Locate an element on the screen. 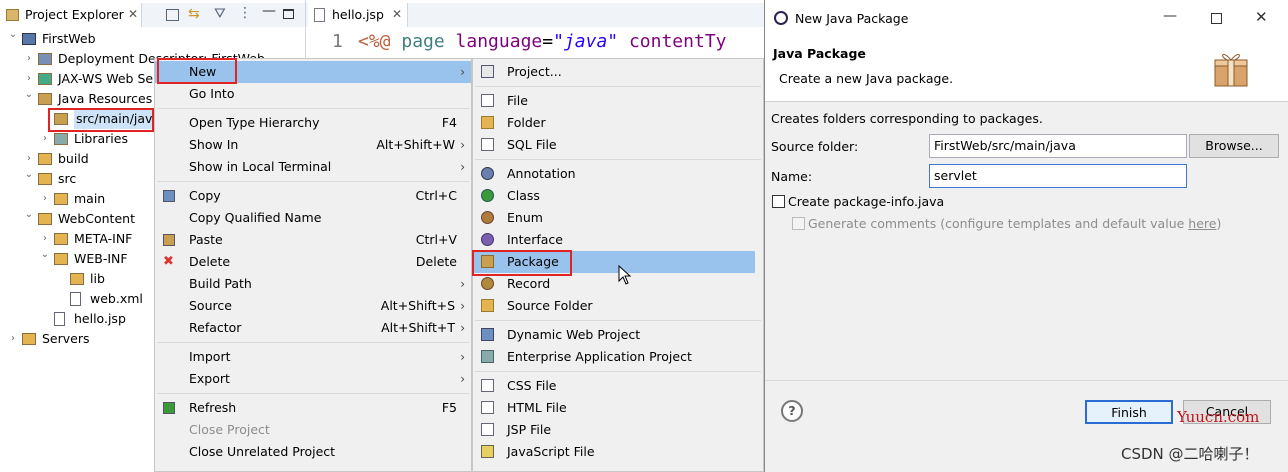  view-menu-icon: ⋮ is located at coordinates (245, 13).